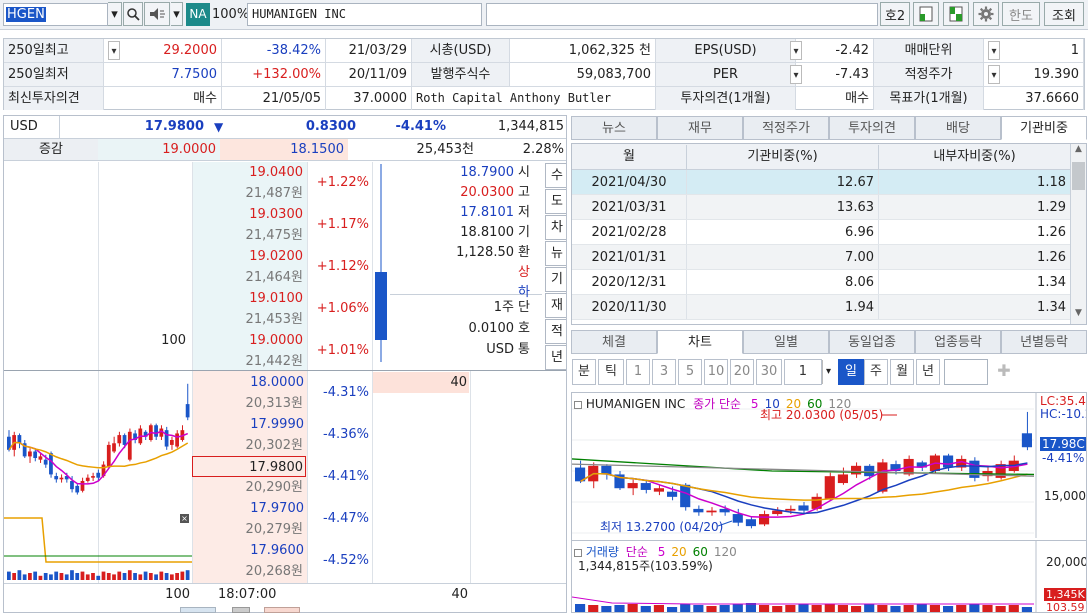 The width and height of the screenshot is (1088, 613). I want to click on table-row: 2020/11/30 1.94 1.34, so click(821, 307).